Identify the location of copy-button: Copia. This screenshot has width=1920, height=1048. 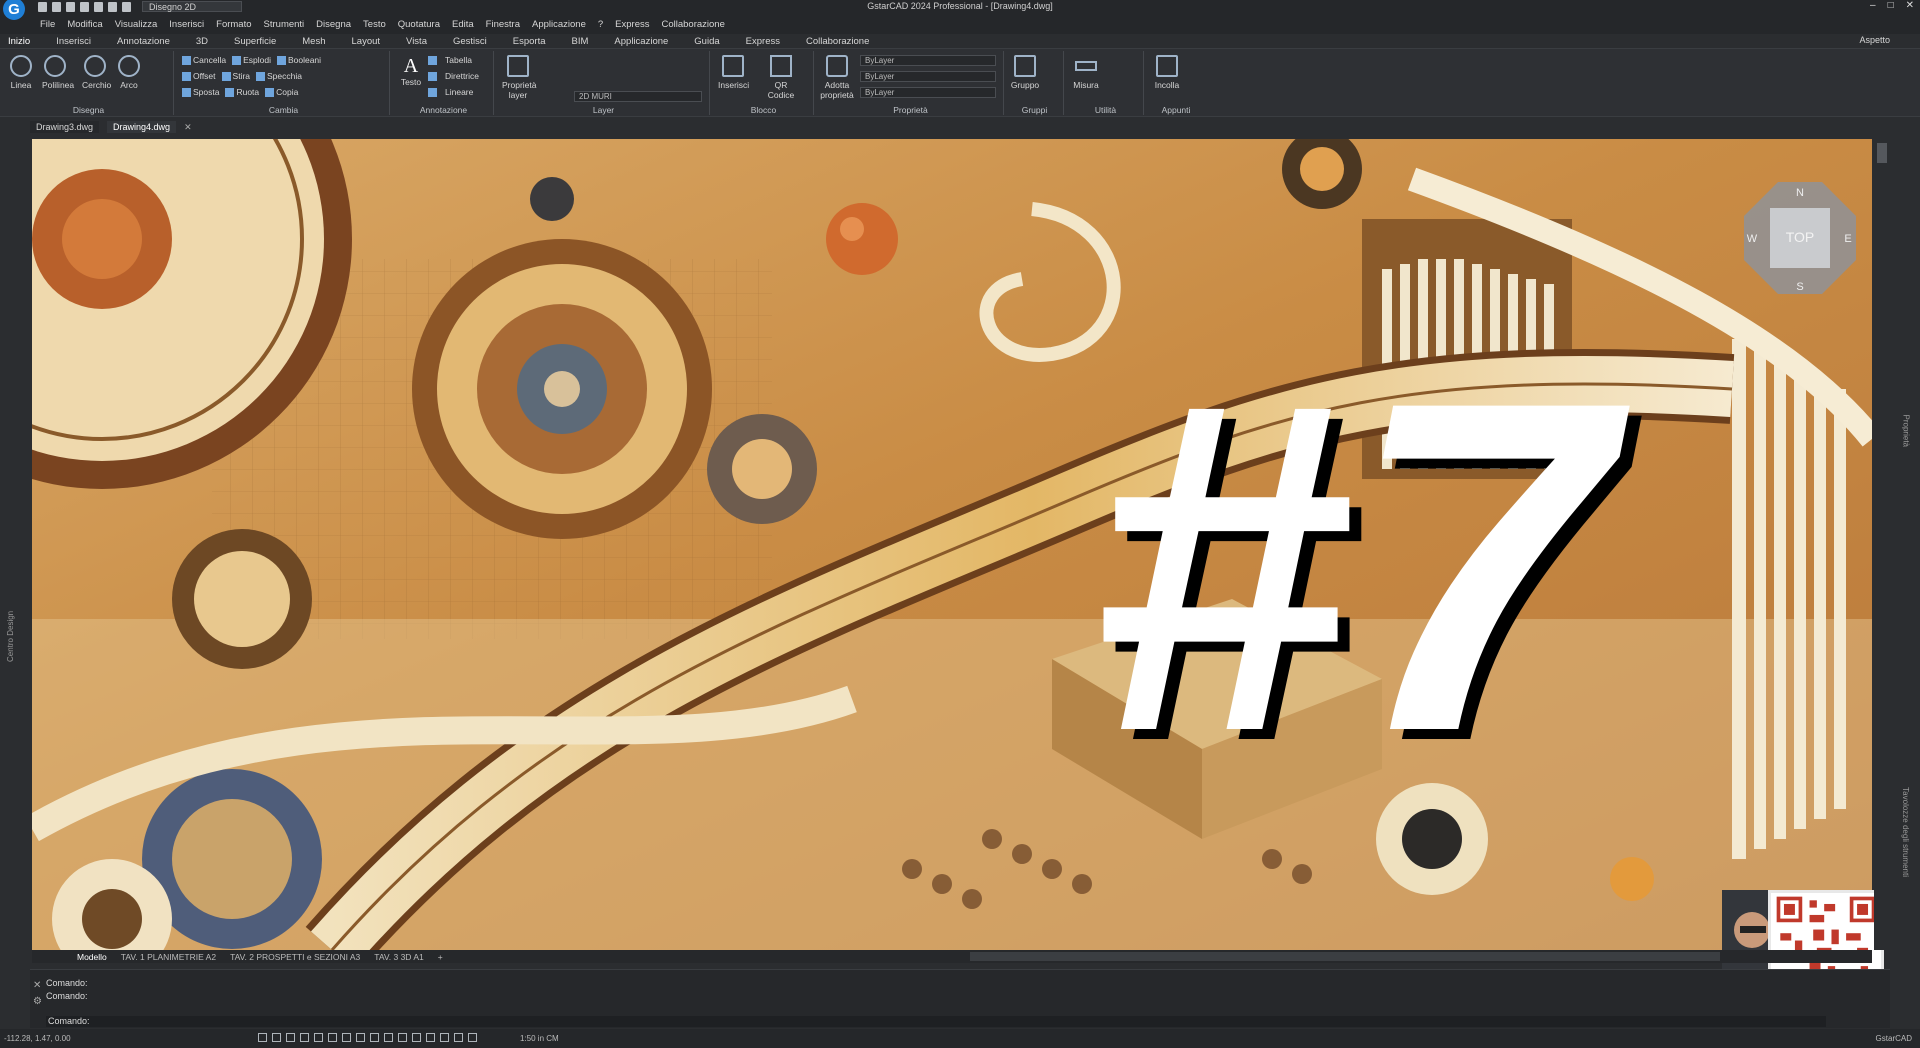
(281, 92).